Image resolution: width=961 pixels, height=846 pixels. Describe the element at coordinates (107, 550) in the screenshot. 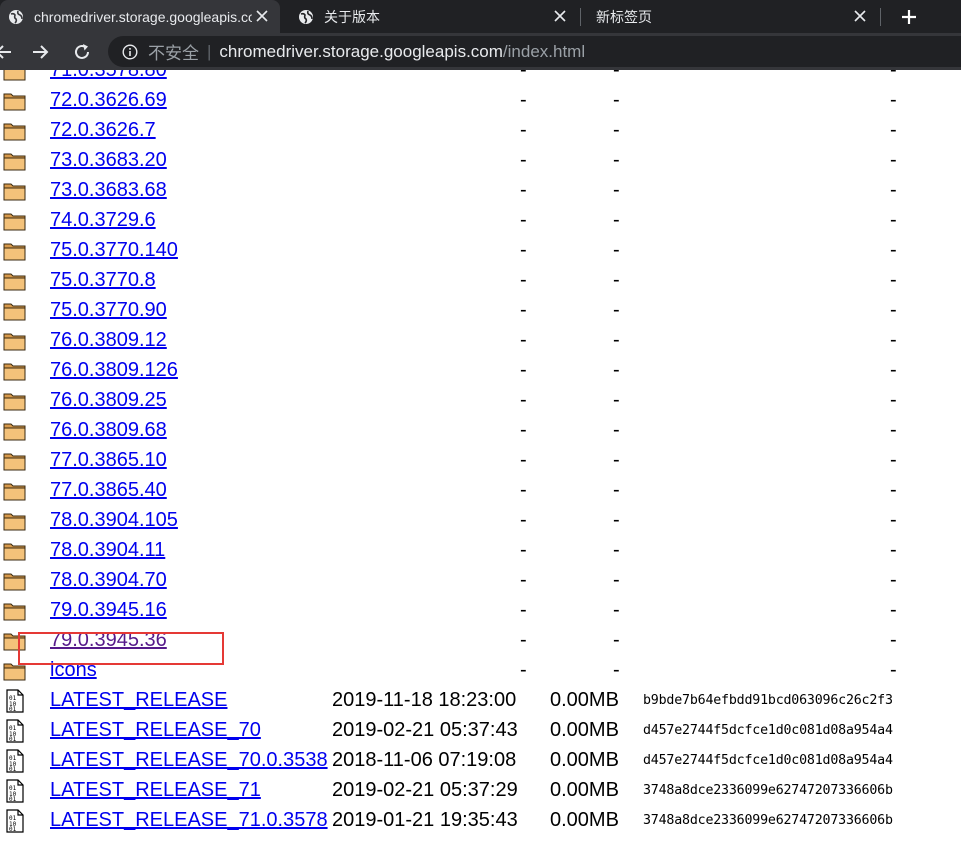

I see `folder-link: 78.0.3904.11` at that location.